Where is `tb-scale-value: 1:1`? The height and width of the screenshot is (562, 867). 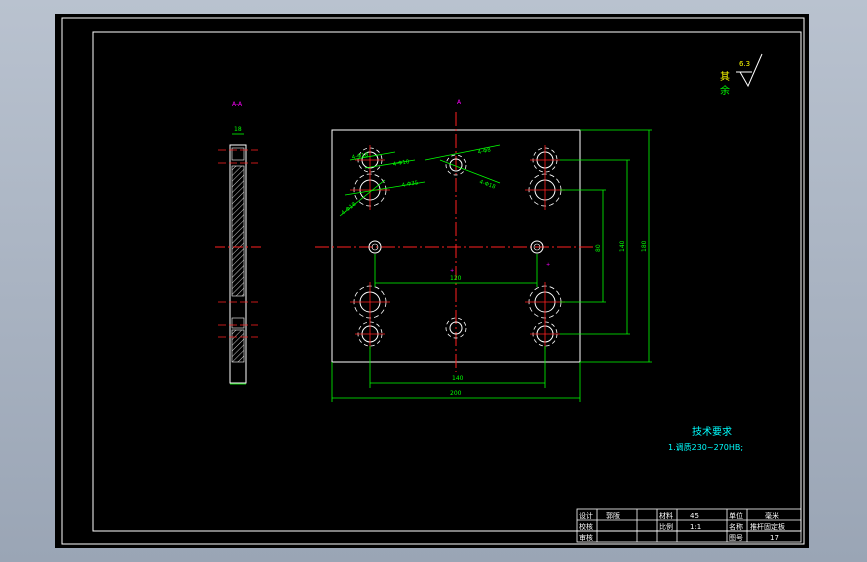
tb-scale-value: 1:1 is located at coordinates (695, 527).